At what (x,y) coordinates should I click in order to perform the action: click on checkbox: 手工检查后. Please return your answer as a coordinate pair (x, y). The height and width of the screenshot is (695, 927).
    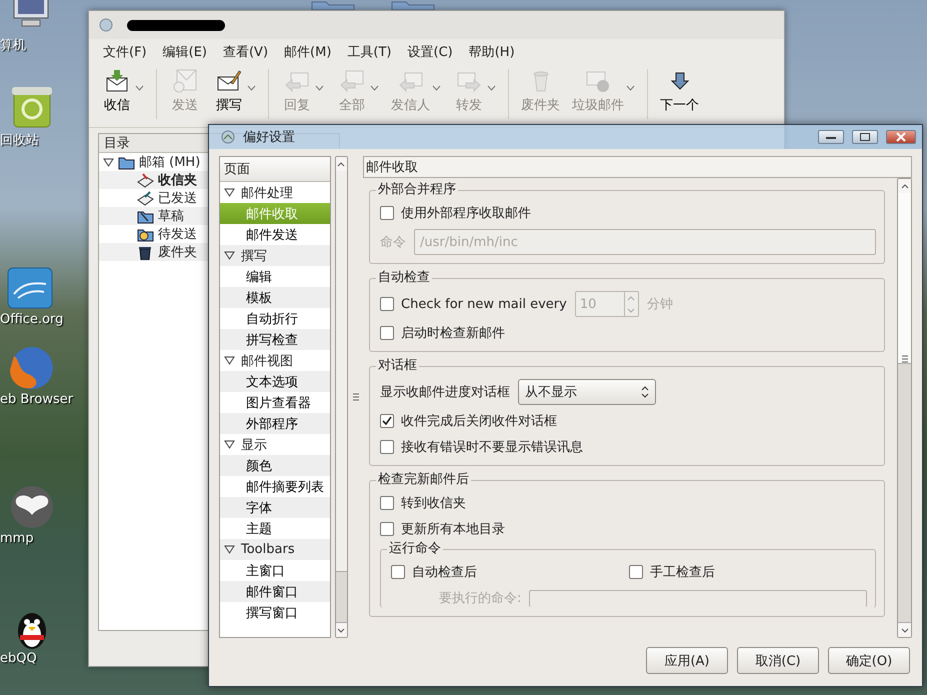
    Looking at the image, I should click on (748, 572).